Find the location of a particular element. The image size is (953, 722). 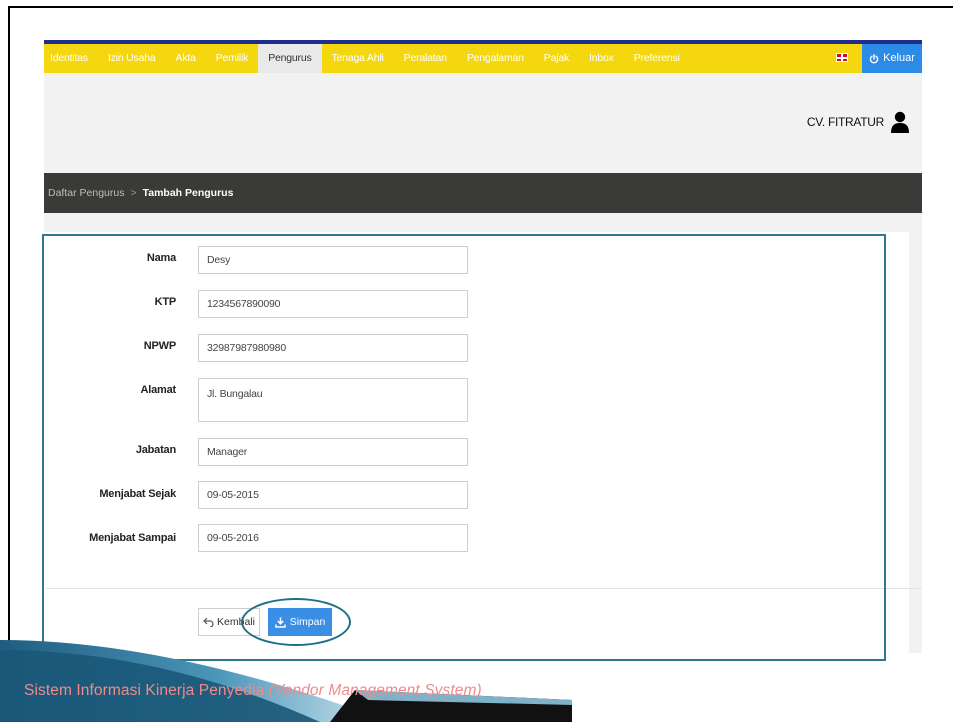

logout-button: Keluar is located at coordinates (892, 58).